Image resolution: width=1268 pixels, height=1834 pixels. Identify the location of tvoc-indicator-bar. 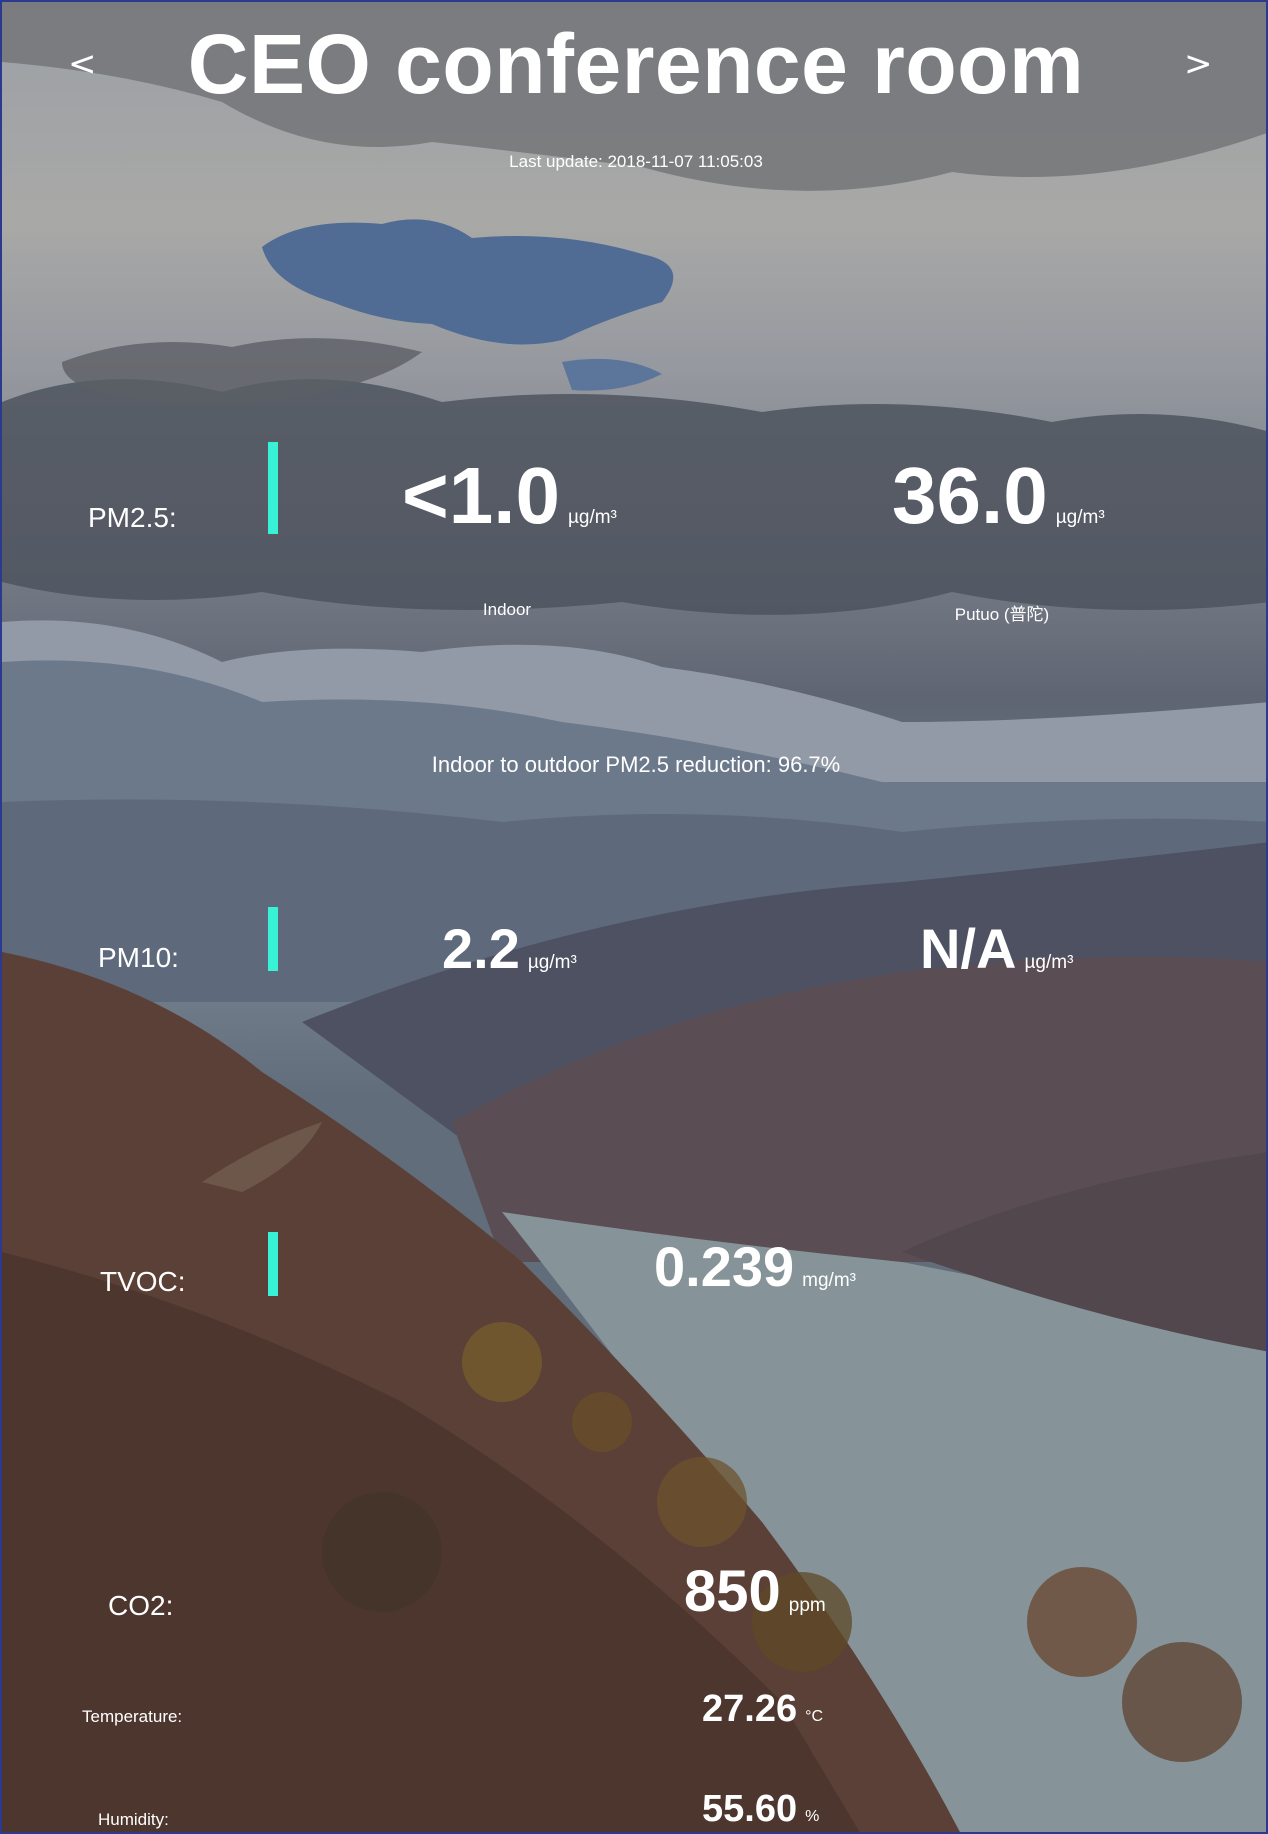
(273, 1264).